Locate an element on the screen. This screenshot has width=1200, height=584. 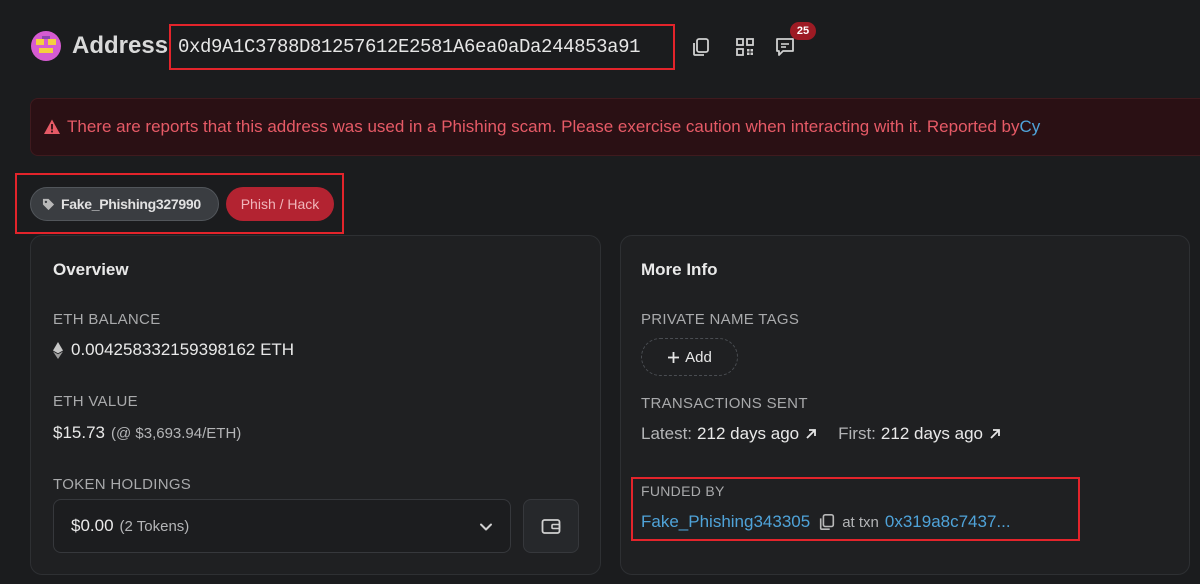
address-avatar-icon is located at coordinates (46, 46).